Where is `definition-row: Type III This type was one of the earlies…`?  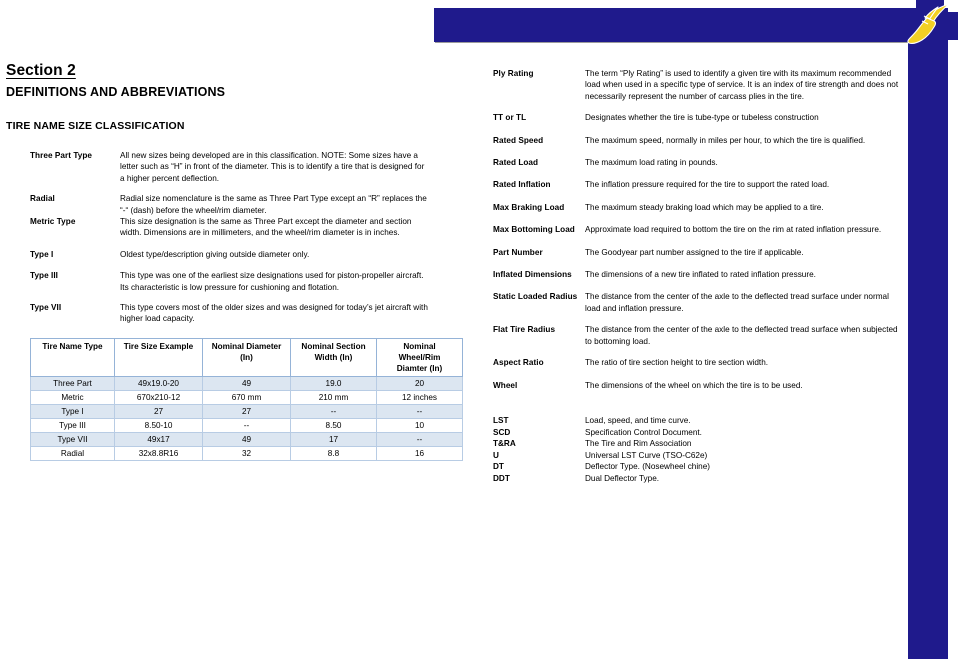 definition-row: Type III This type was one of the earlies… is located at coordinates (240, 281).